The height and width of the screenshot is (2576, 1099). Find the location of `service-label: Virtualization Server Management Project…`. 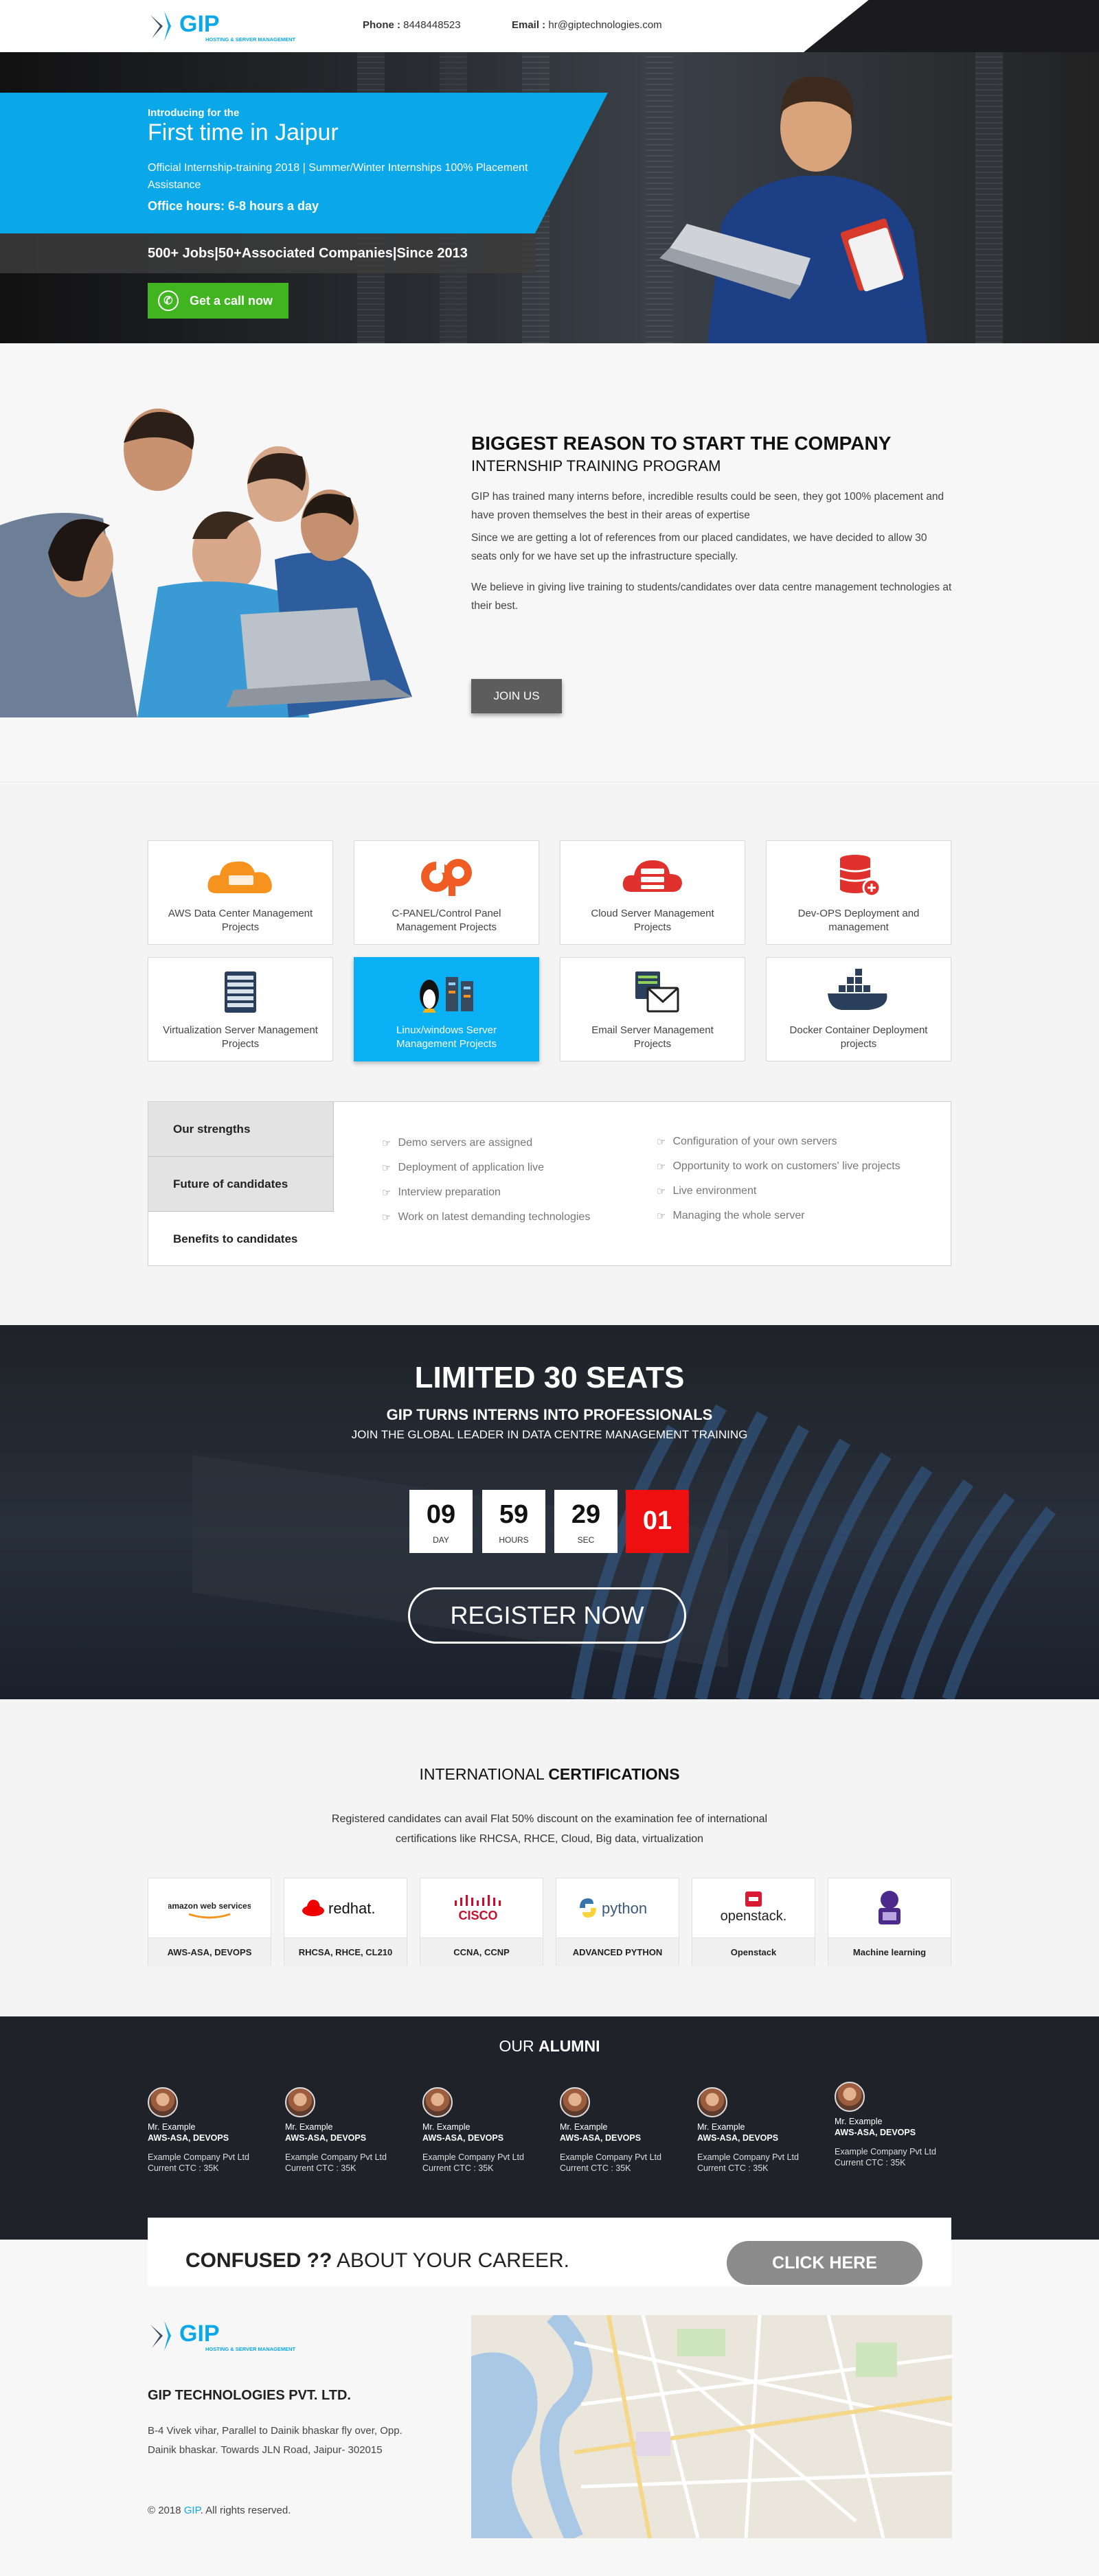

service-label: Virtualization Server Management Project… is located at coordinates (240, 1037).